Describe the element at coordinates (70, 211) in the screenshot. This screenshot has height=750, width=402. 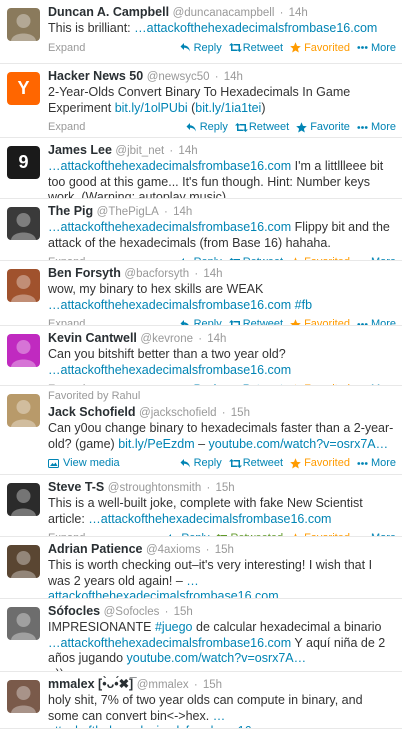
I see `author-name: The Pig` at that location.